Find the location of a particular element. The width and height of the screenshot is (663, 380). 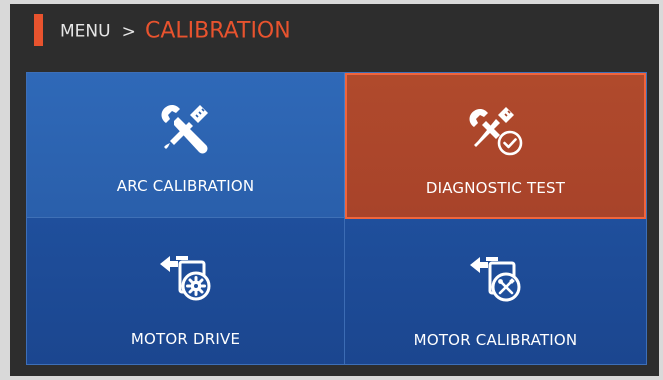

wrench-screwdriver-icon is located at coordinates (184, 129).